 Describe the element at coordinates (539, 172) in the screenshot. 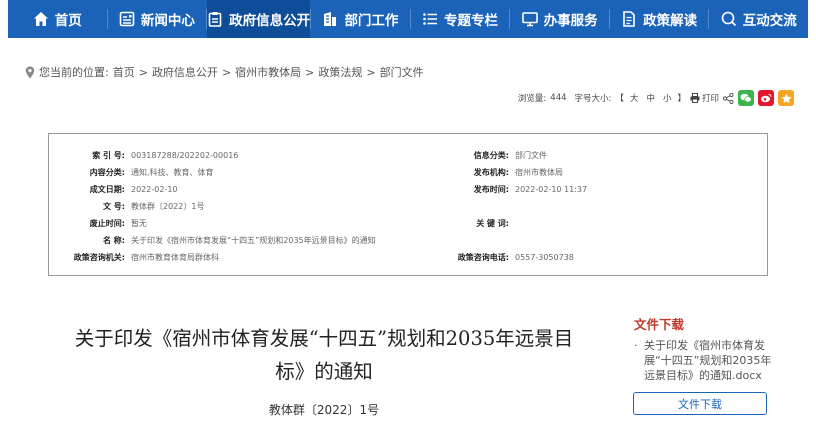

I see `meta-publisher-value: 宿州市教体局` at that location.